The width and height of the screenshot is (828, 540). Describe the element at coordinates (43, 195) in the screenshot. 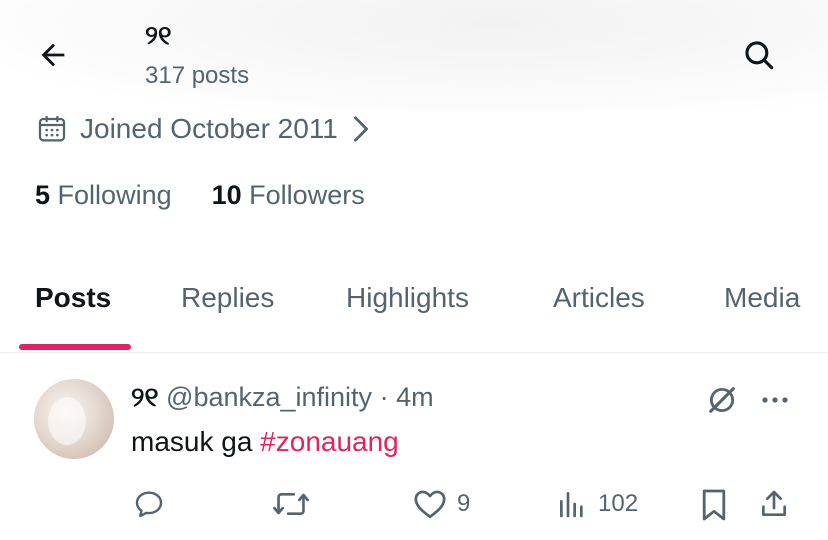

I see `following-count: 5` at that location.